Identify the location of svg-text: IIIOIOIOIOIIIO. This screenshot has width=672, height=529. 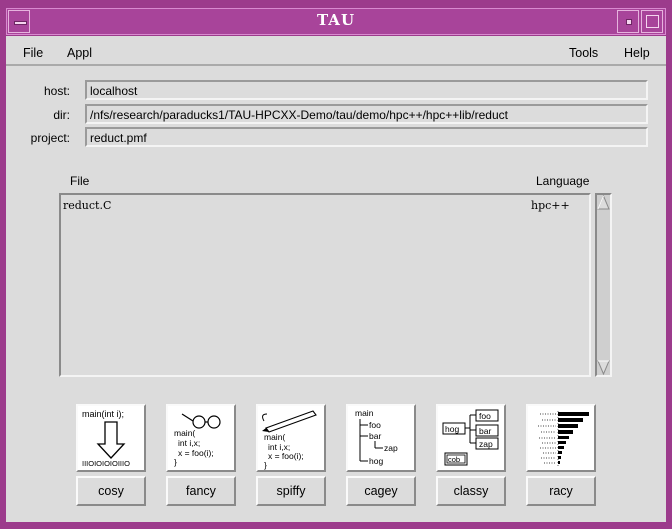
(106, 463).